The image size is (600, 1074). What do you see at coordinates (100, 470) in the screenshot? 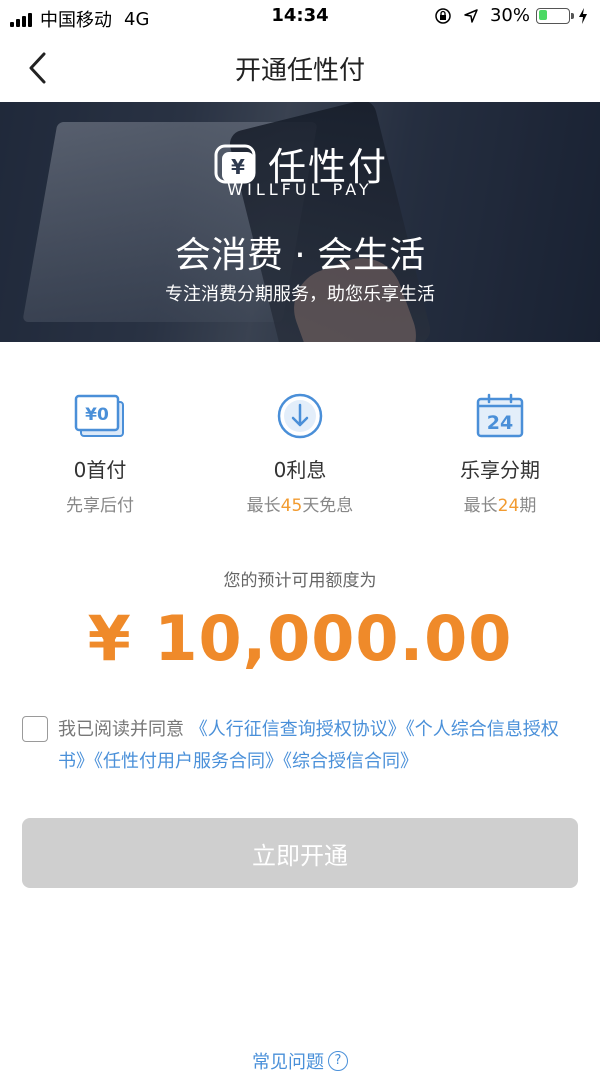
I see `feature-title: 0首付` at bounding box center [100, 470].